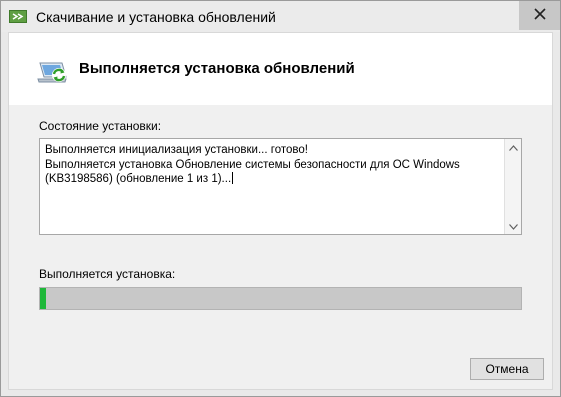 The width and height of the screenshot is (561, 397). I want to click on chevron-up-icon, so click(513, 147).